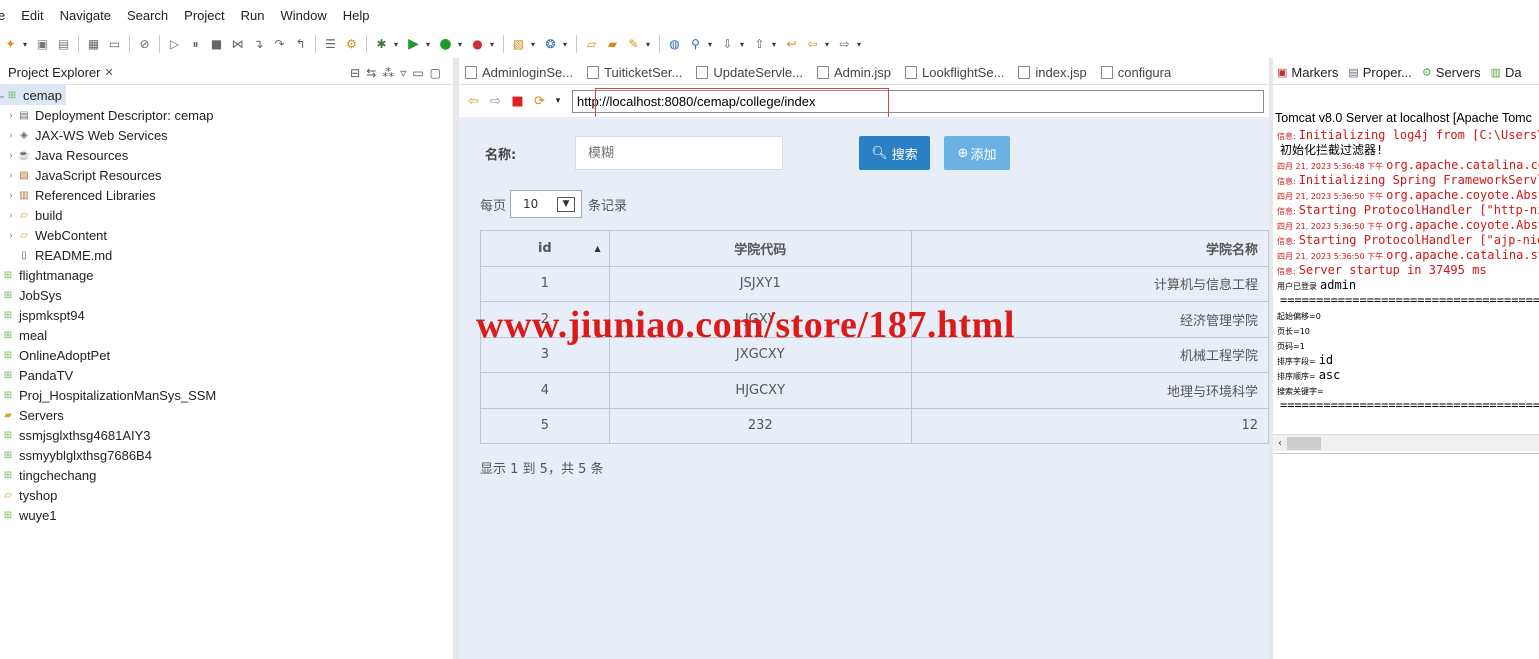  What do you see at coordinates (226, 295) in the screenshot?
I see `tree-item: ⊞ JobSys` at bounding box center [226, 295].